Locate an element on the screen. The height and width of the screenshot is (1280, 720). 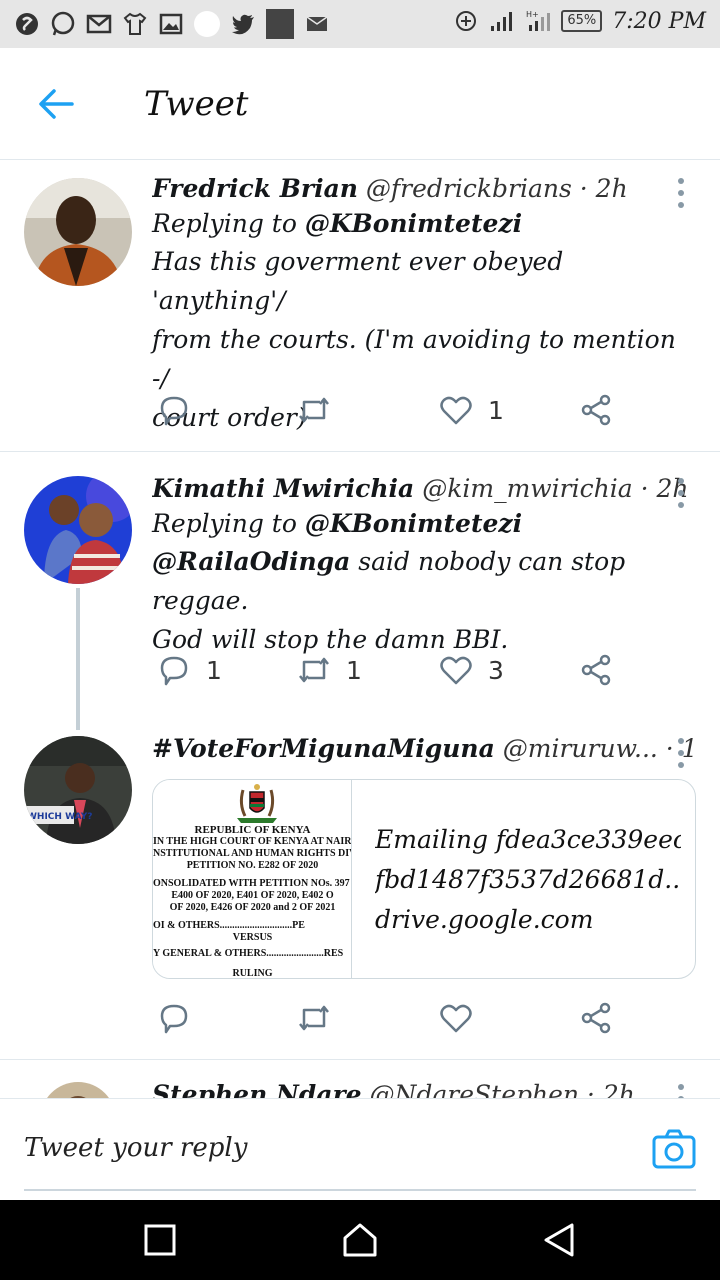
signal-icon is located at coordinates (502, 21).